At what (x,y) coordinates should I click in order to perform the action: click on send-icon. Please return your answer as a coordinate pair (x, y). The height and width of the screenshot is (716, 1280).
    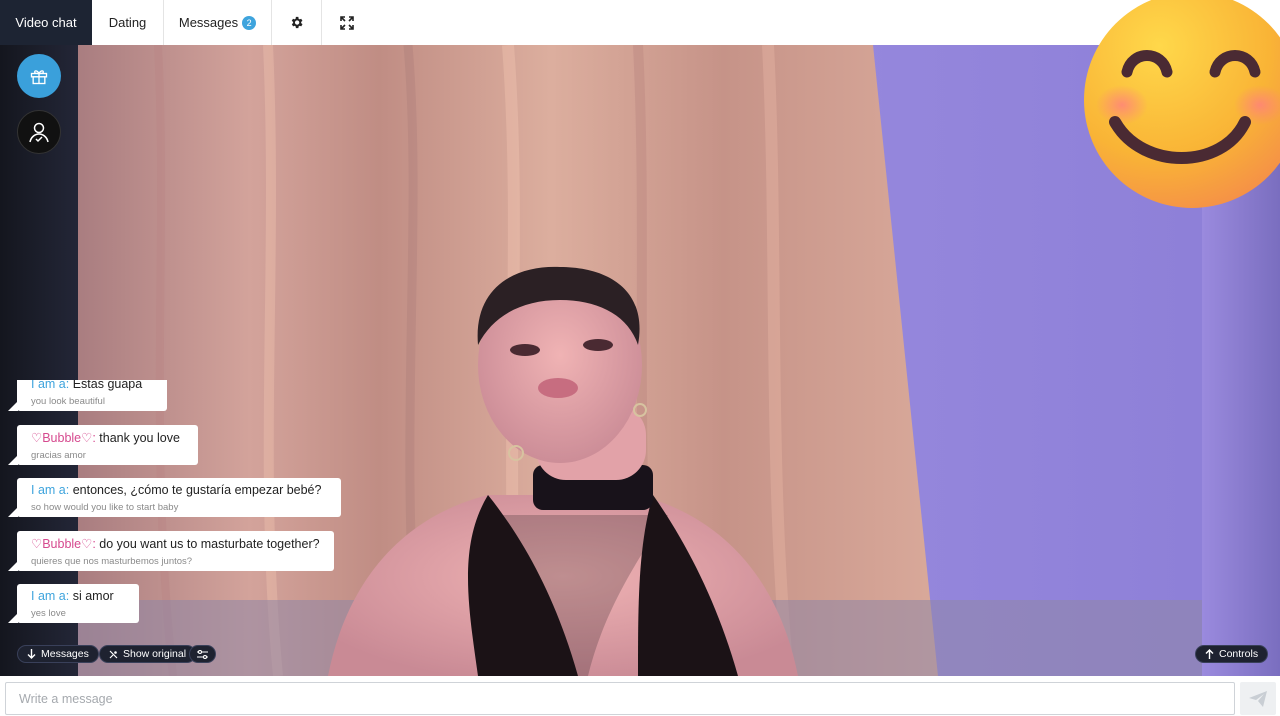
    Looking at the image, I should click on (1258, 698).